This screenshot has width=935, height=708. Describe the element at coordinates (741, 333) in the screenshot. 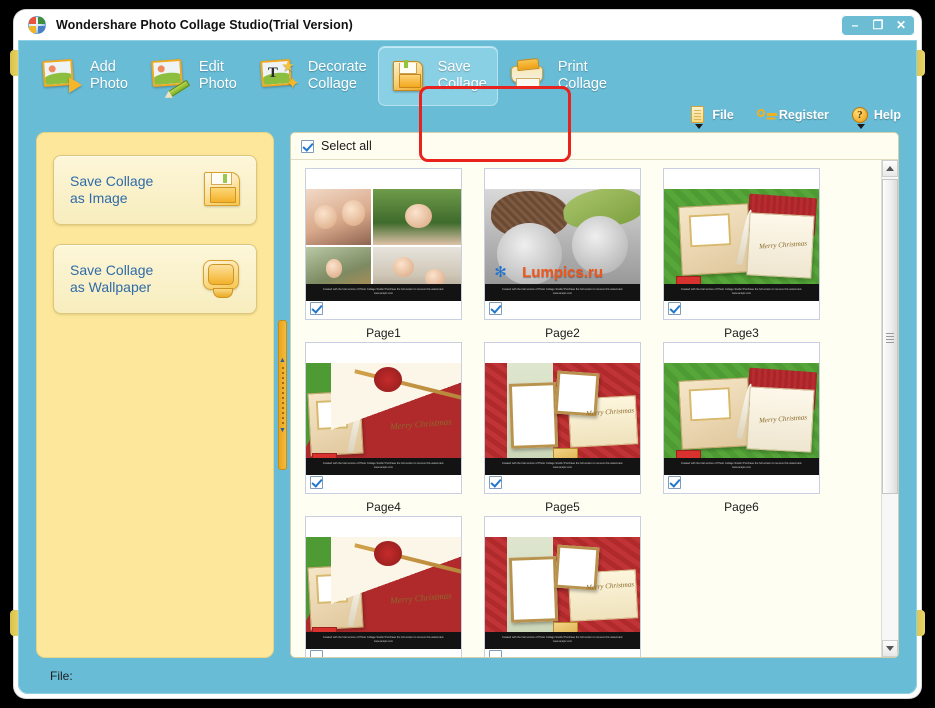

I see `page-caption: Page3` at that location.